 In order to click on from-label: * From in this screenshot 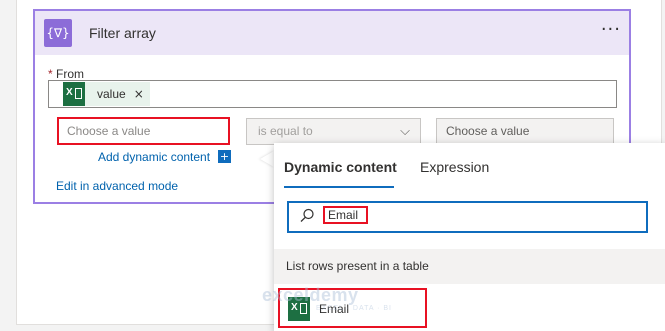, I will do `click(66, 74)`.